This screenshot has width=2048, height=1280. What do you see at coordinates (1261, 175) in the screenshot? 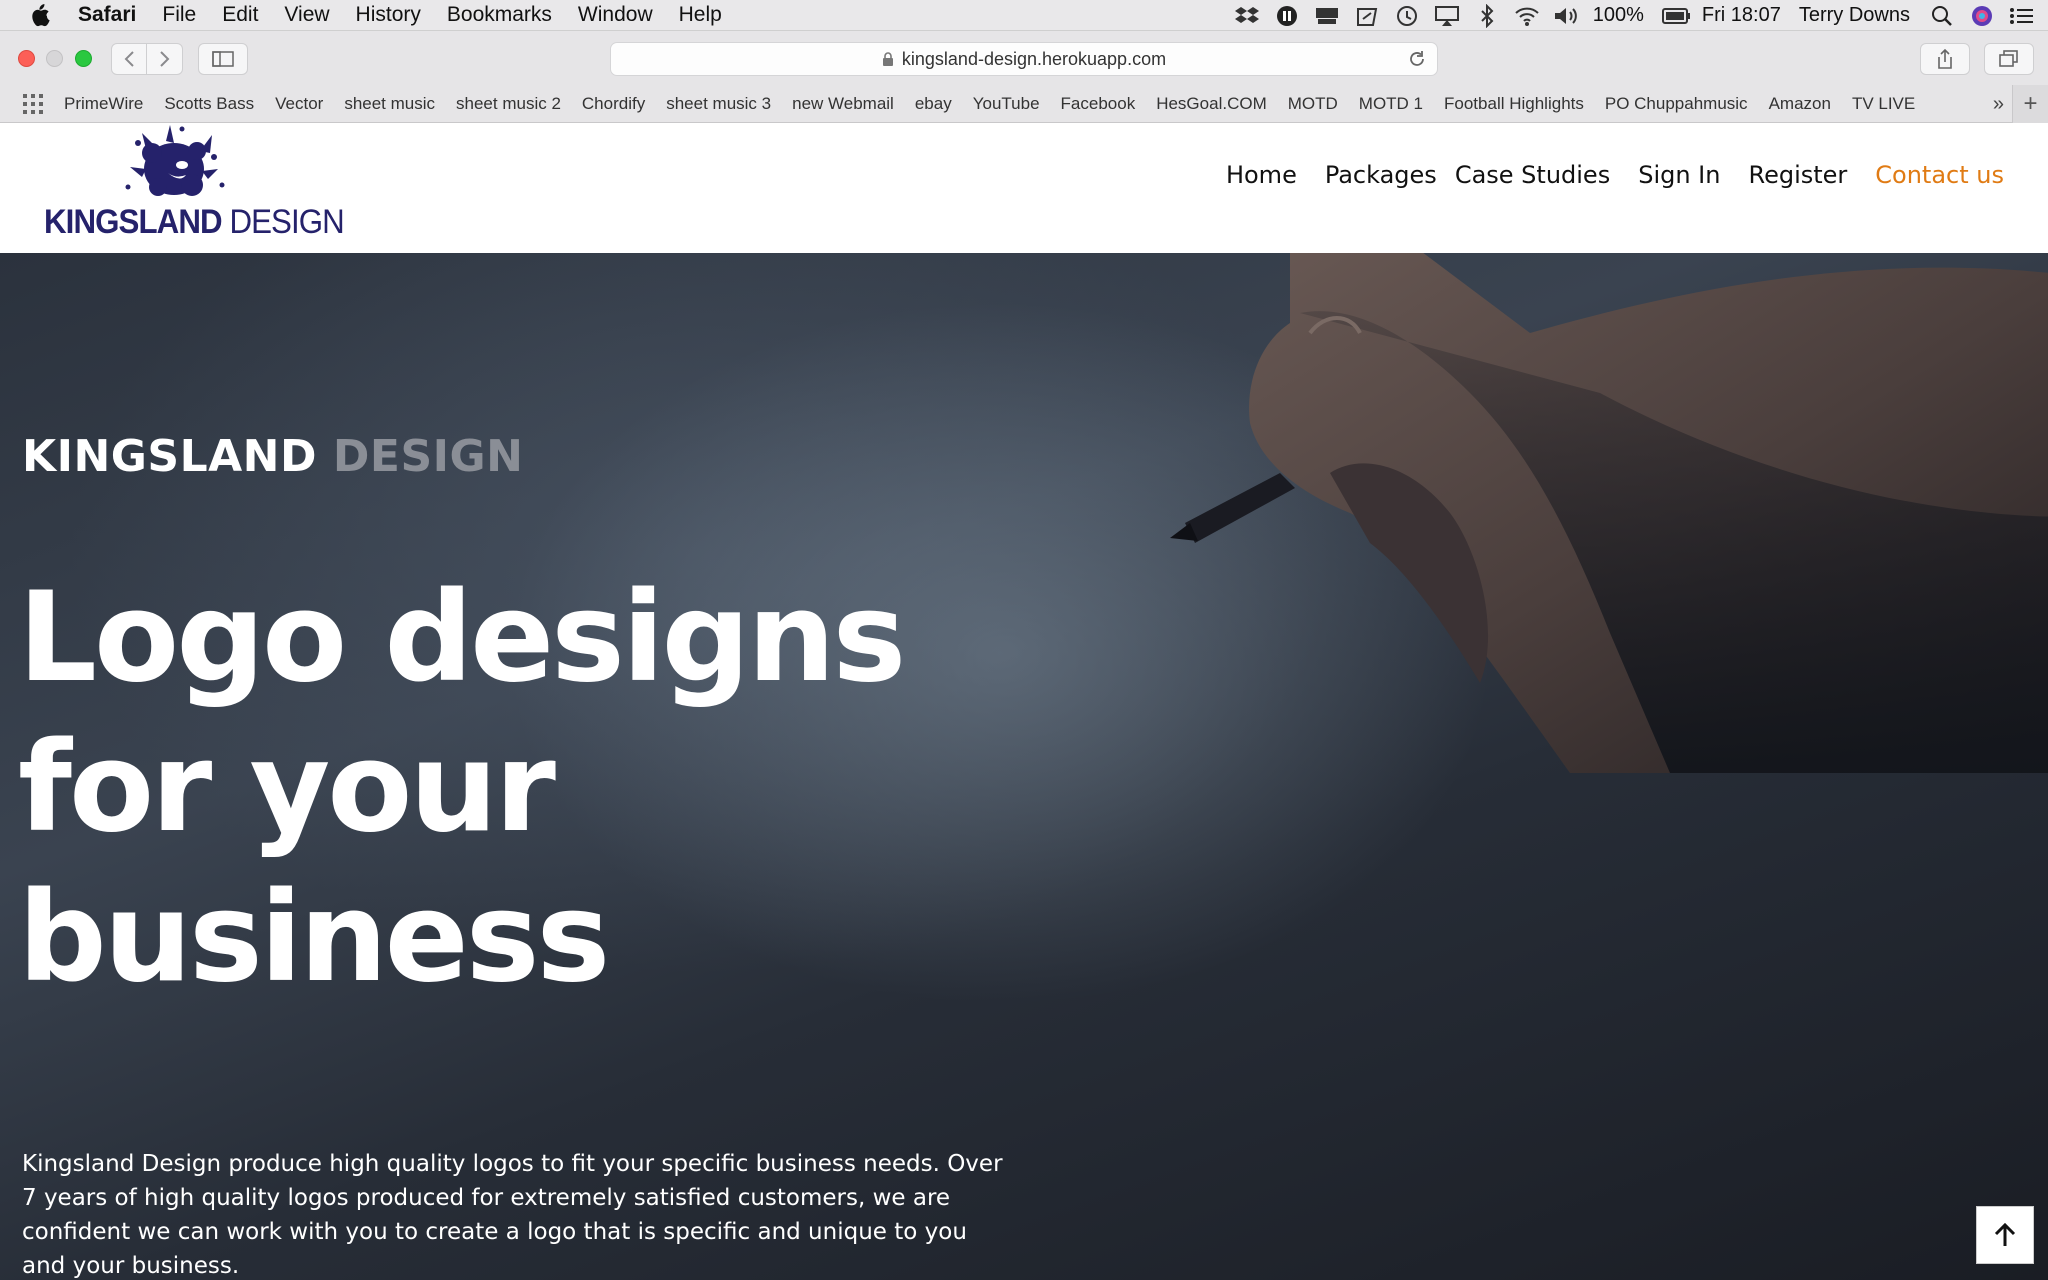
I see `nav-home: Home` at bounding box center [1261, 175].